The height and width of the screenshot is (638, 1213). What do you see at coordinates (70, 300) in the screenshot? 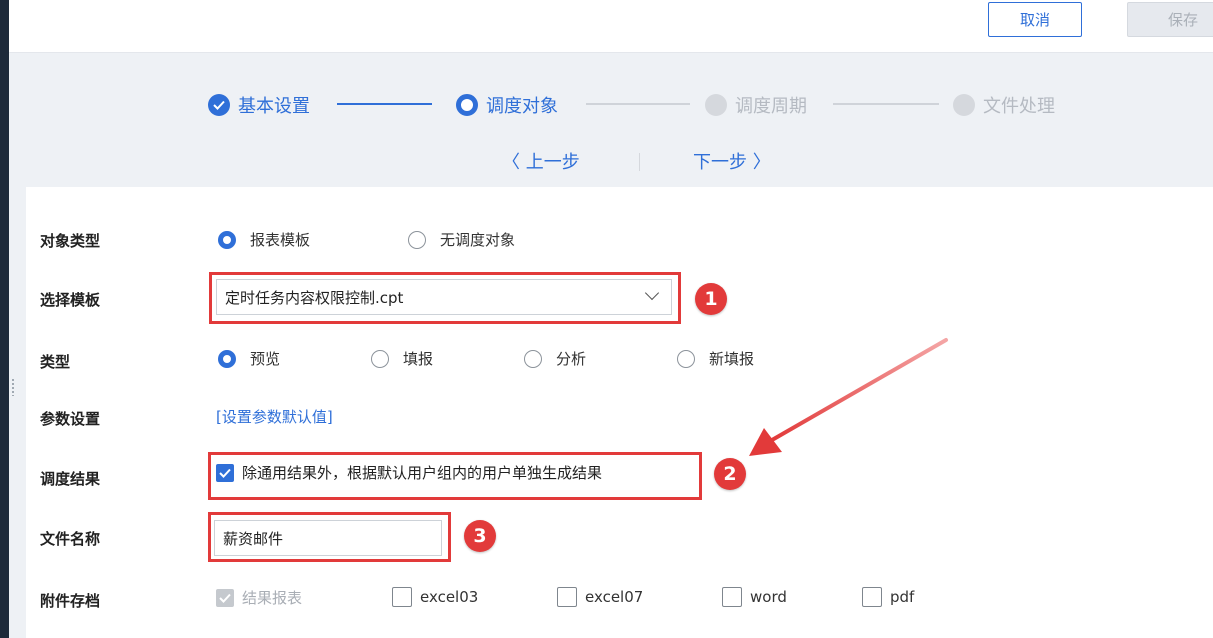
I see `template-label: 选择模板` at bounding box center [70, 300].